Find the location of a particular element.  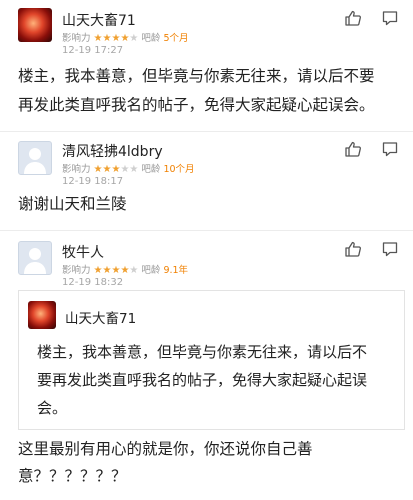

user-meta: 影响力 ★★★★★ 吧龄 5个月 is located at coordinates (125, 37).